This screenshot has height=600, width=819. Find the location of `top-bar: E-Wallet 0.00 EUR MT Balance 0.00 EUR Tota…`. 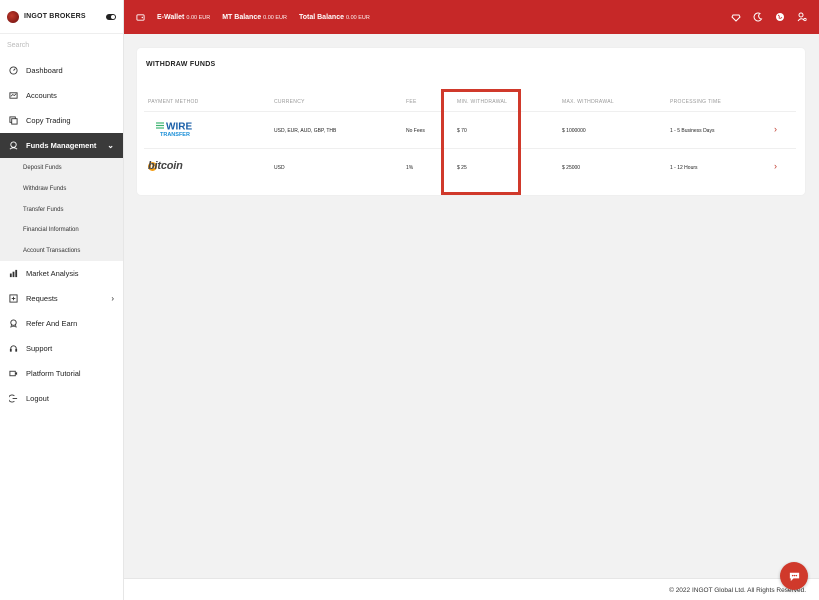

top-bar: E-Wallet 0.00 EUR MT Balance 0.00 EUR Tota… is located at coordinates (471, 17).